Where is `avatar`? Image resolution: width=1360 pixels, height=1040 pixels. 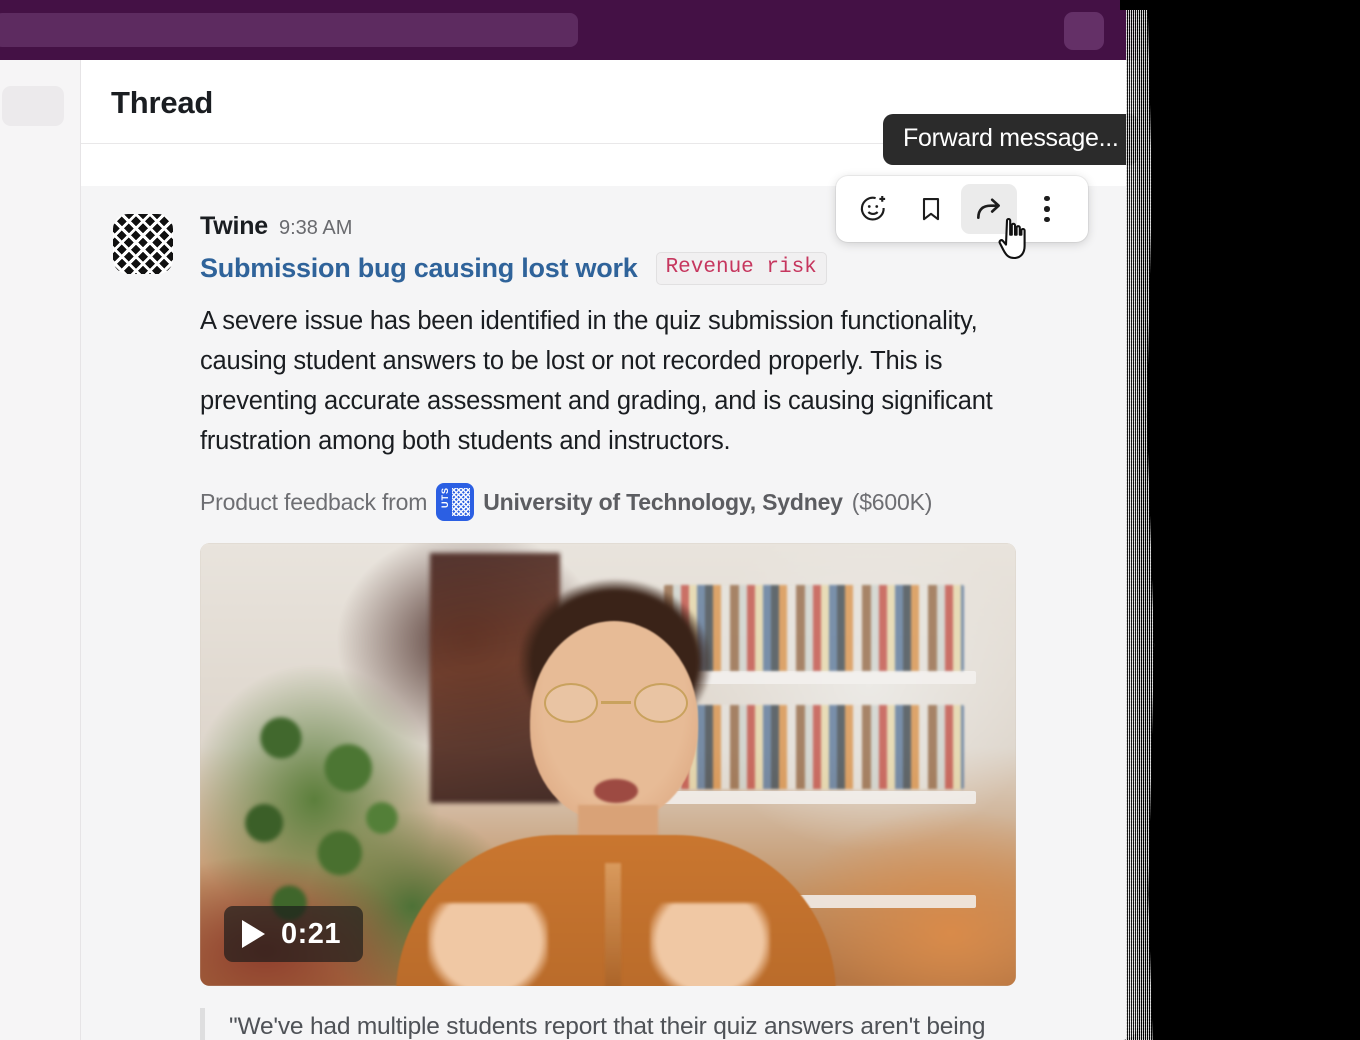
avatar is located at coordinates (1084, 31).